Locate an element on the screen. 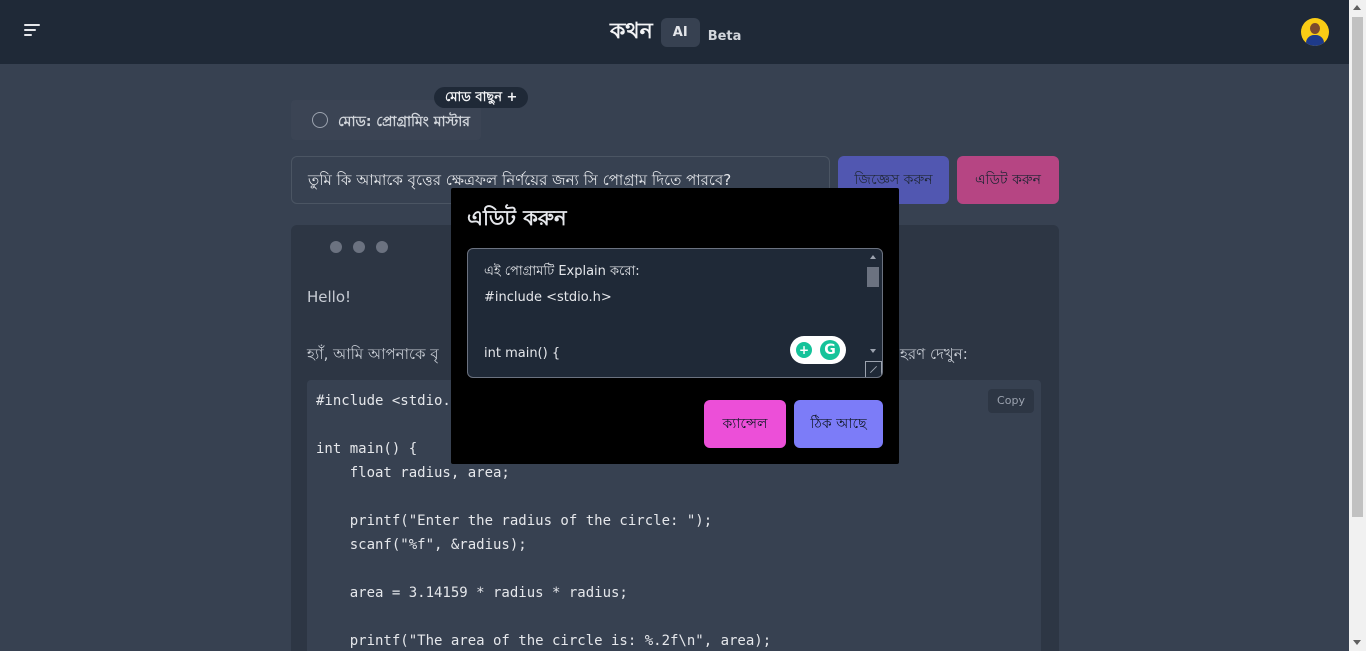  scroll-up-arrow-icon is located at coordinates (1357, 7).